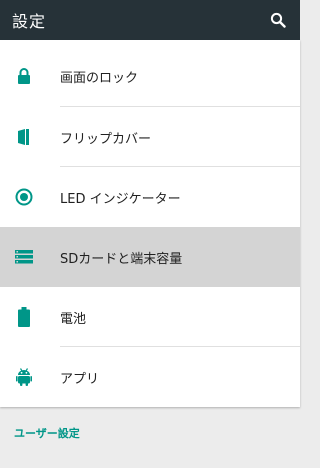  Describe the element at coordinates (24, 317) in the screenshot. I see `battery-icon` at that location.